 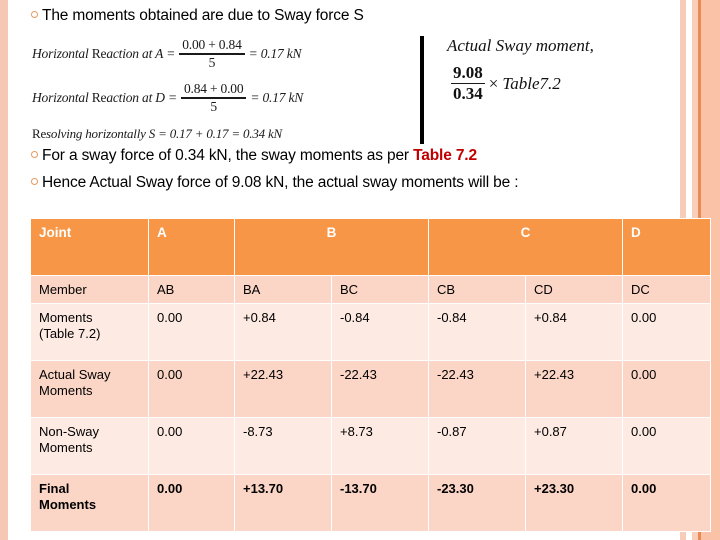 What do you see at coordinates (283, 389) in the screenshot?
I see `cell-actualsway-ba: +22.43` at bounding box center [283, 389].